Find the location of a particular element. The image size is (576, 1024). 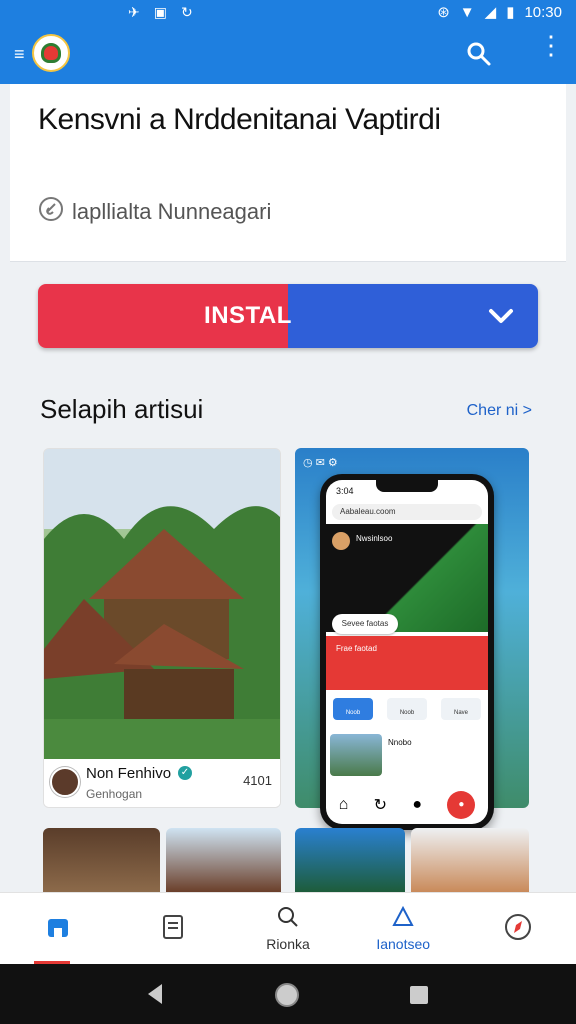

system-nav is located at coordinates (288, 994).